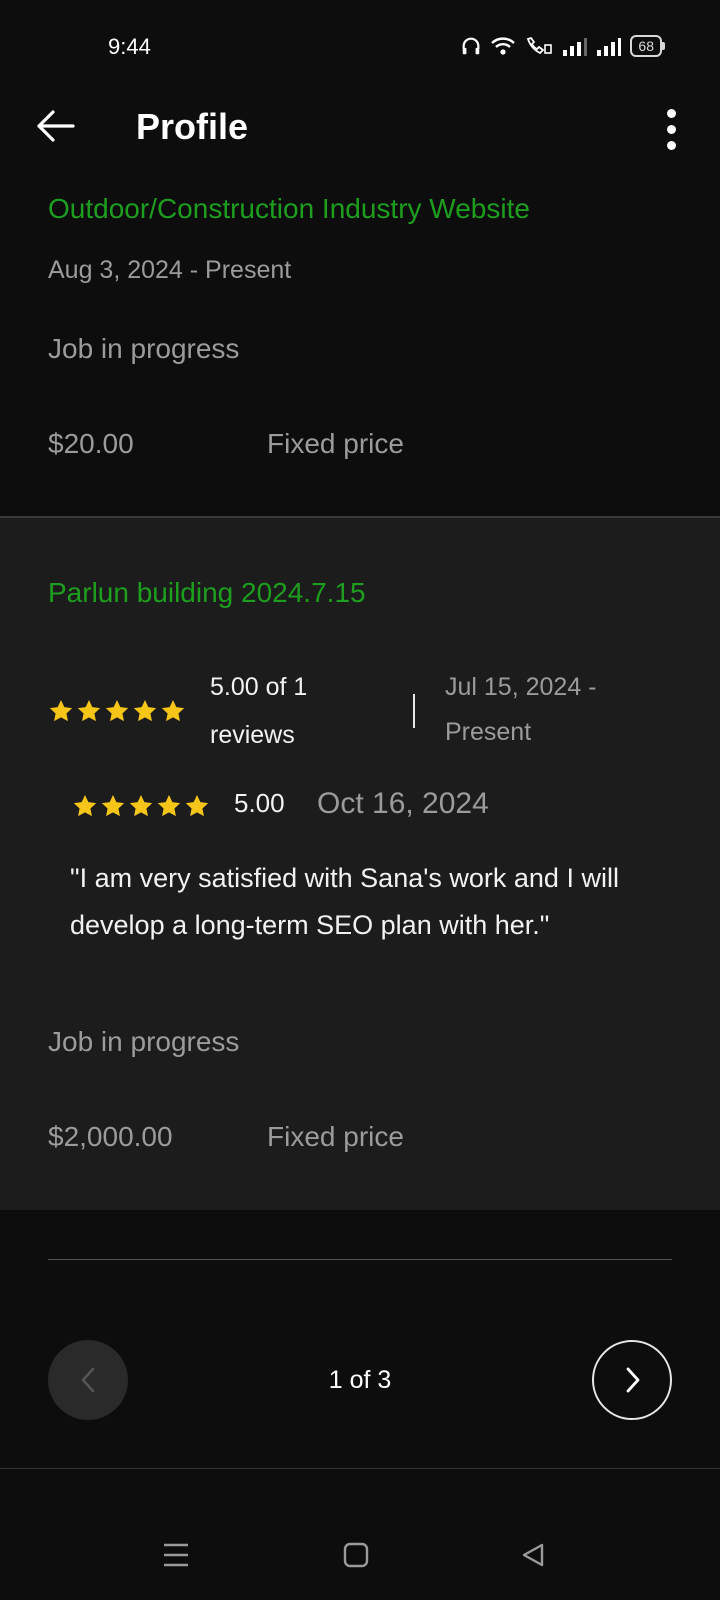 The height and width of the screenshot is (1600, 720). Describe the element at coordinates (252, 735) in the screenshot. I see `rating-summary-reviews: reviews` at that location.